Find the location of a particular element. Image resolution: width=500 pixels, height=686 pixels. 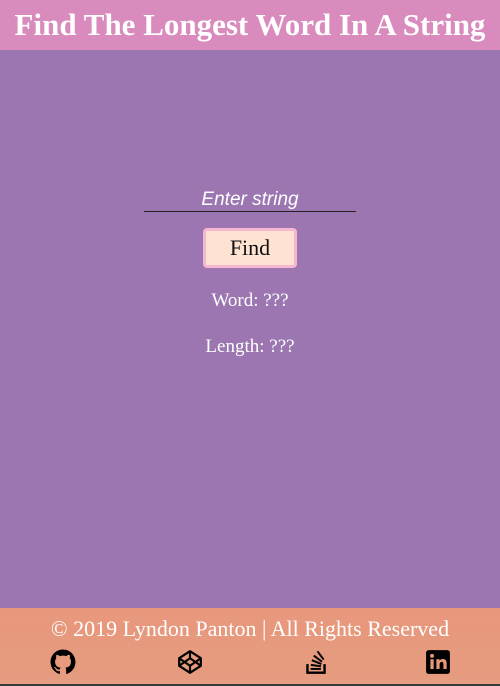

stackoverflow-link is located at coordinates (316, 662).